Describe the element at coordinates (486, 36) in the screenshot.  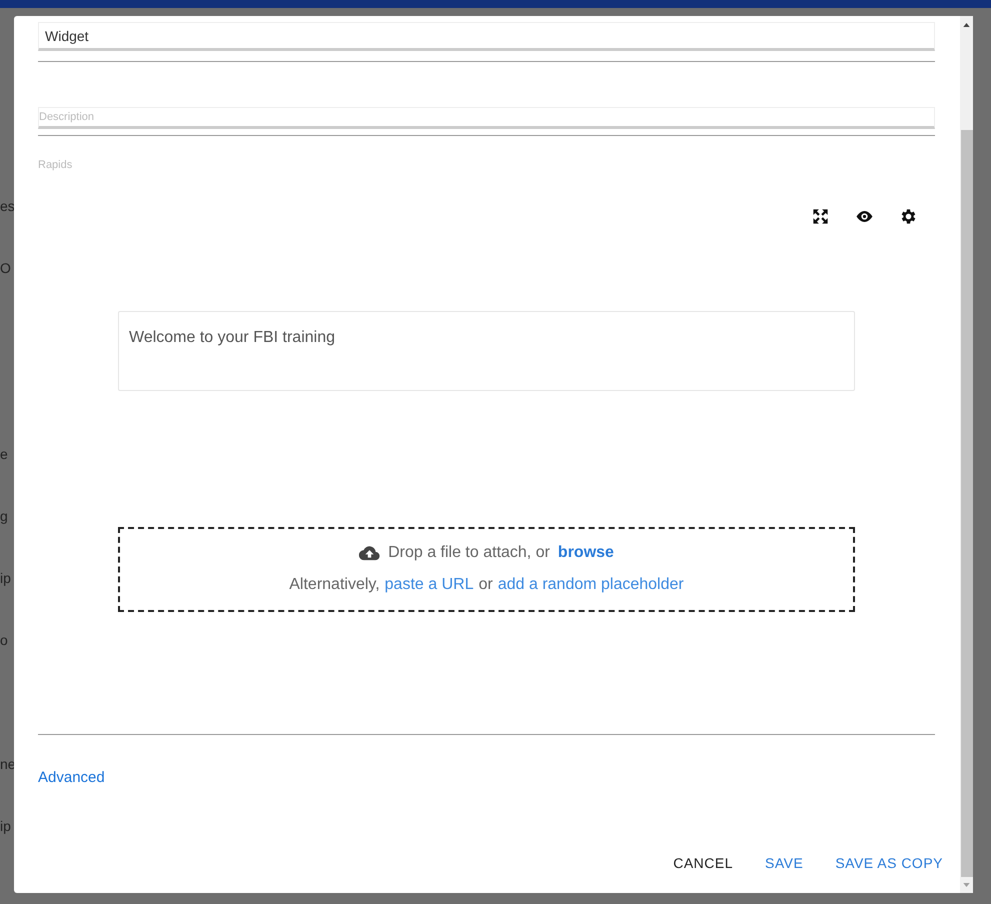
I see `name-field: Widget` at that location.